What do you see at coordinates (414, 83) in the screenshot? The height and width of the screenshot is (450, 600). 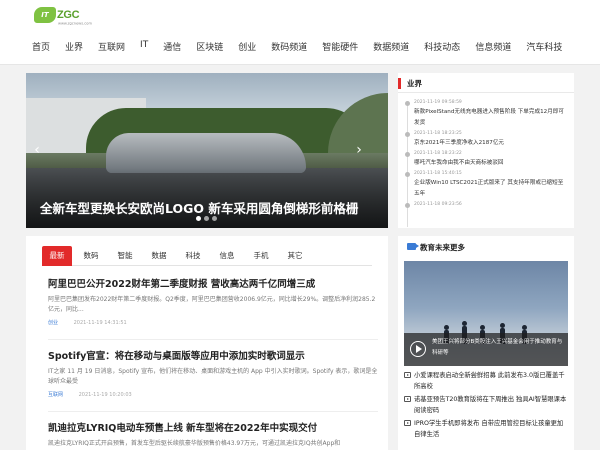 I see `industry-title: 业界` at bounding box center [414, 83].